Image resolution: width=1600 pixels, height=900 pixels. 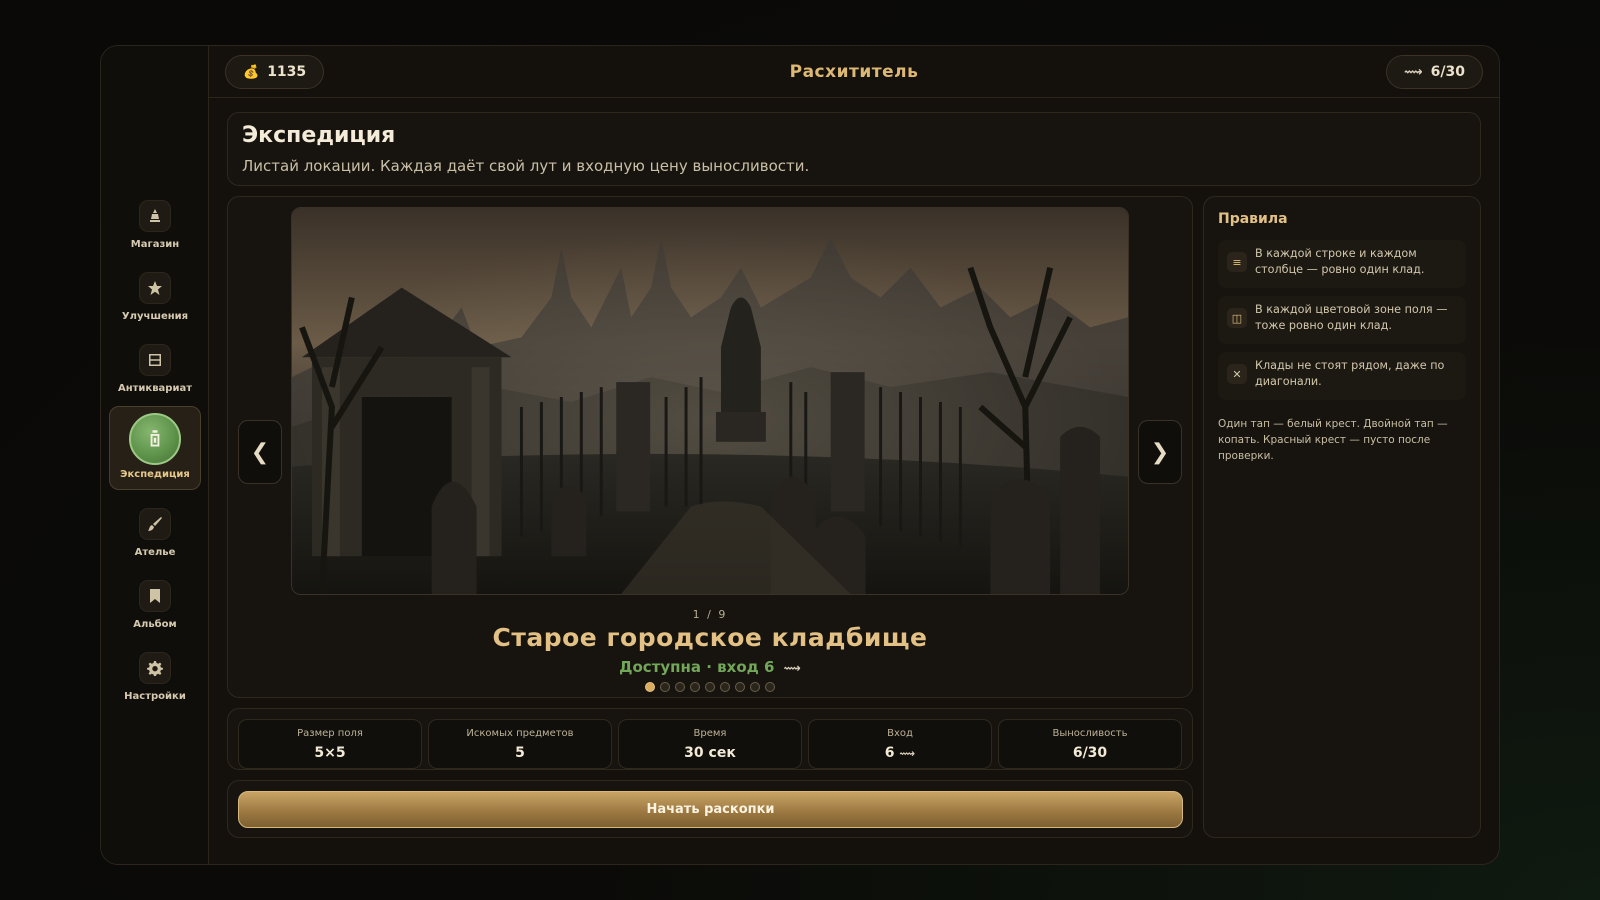 I want to click on sidebar-item-settings: Настройки, so click(x=155, y=680).